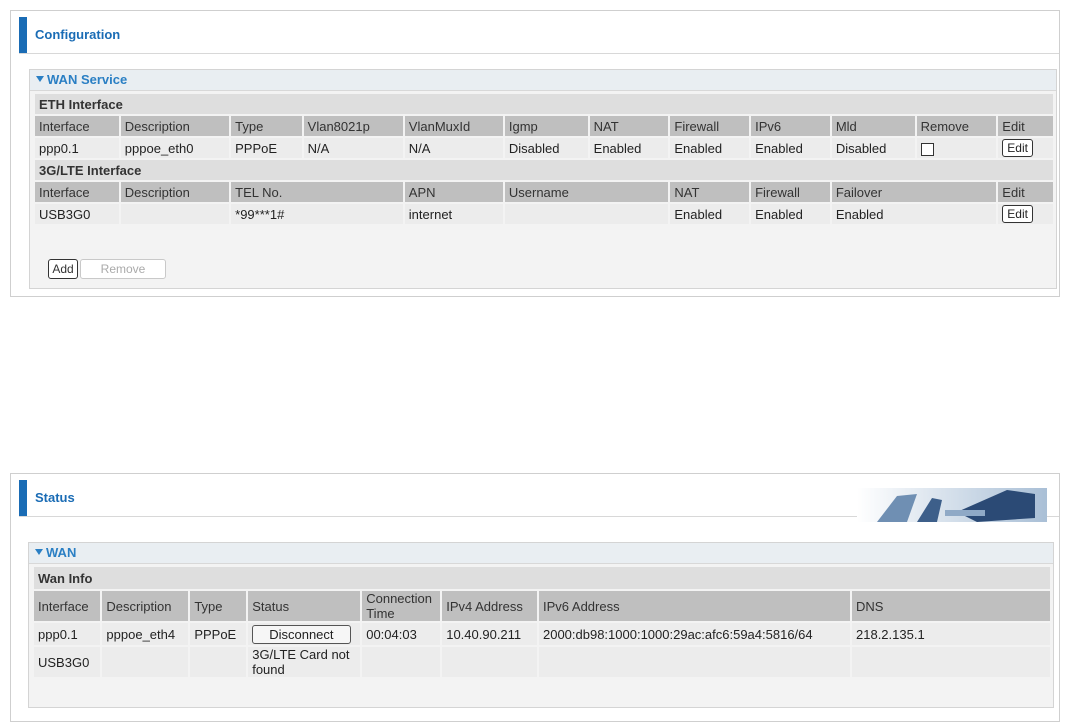 This screenshot has width=1070, height=727. I want to click on cell-mld: Disabled, so click(873, 148).